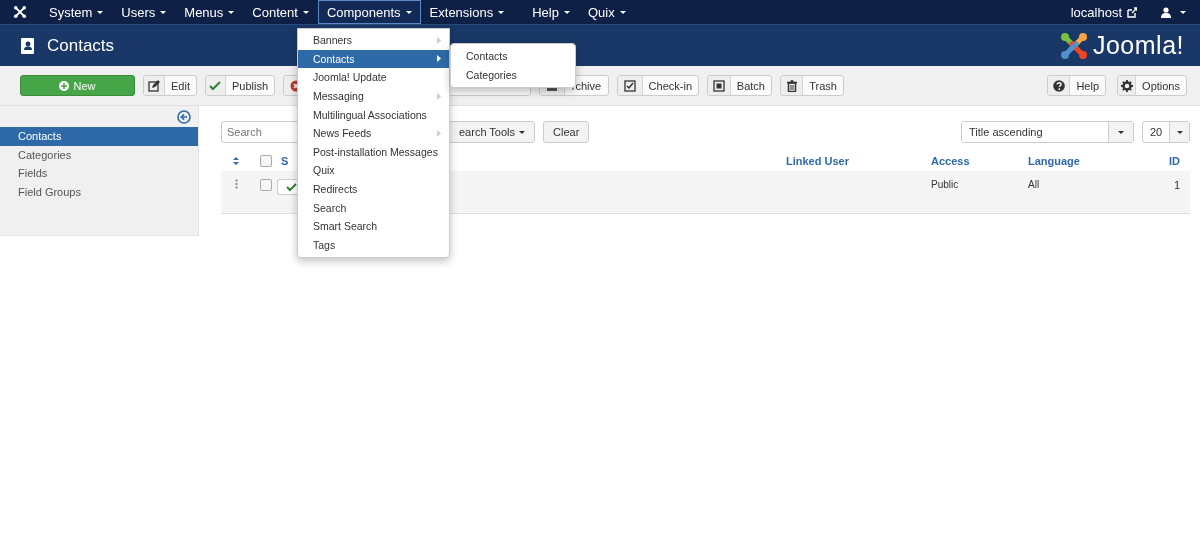 The width and height of the screenshot is (1200, 544). I want to click on table-cell: 1, so click(1170, 192).